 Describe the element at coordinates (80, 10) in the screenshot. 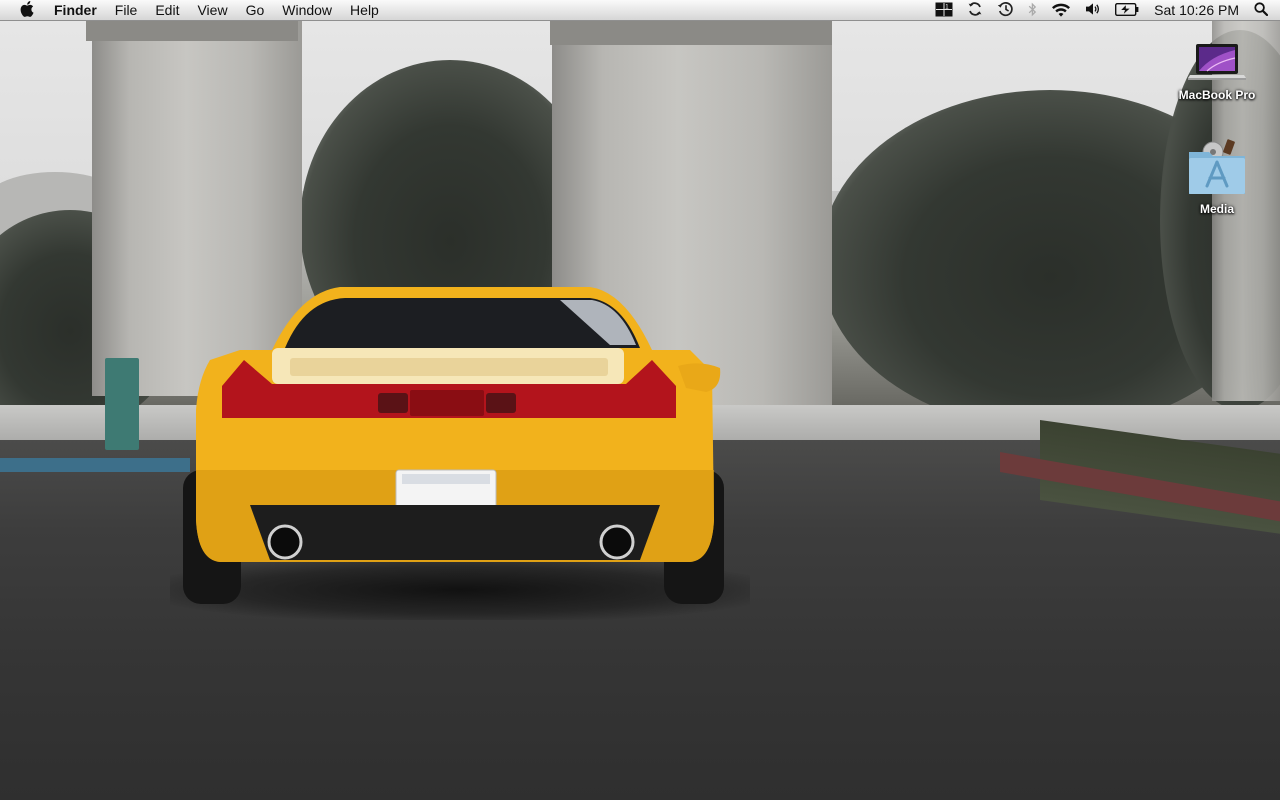

I see `app-menu-finder: Finder` at that location.